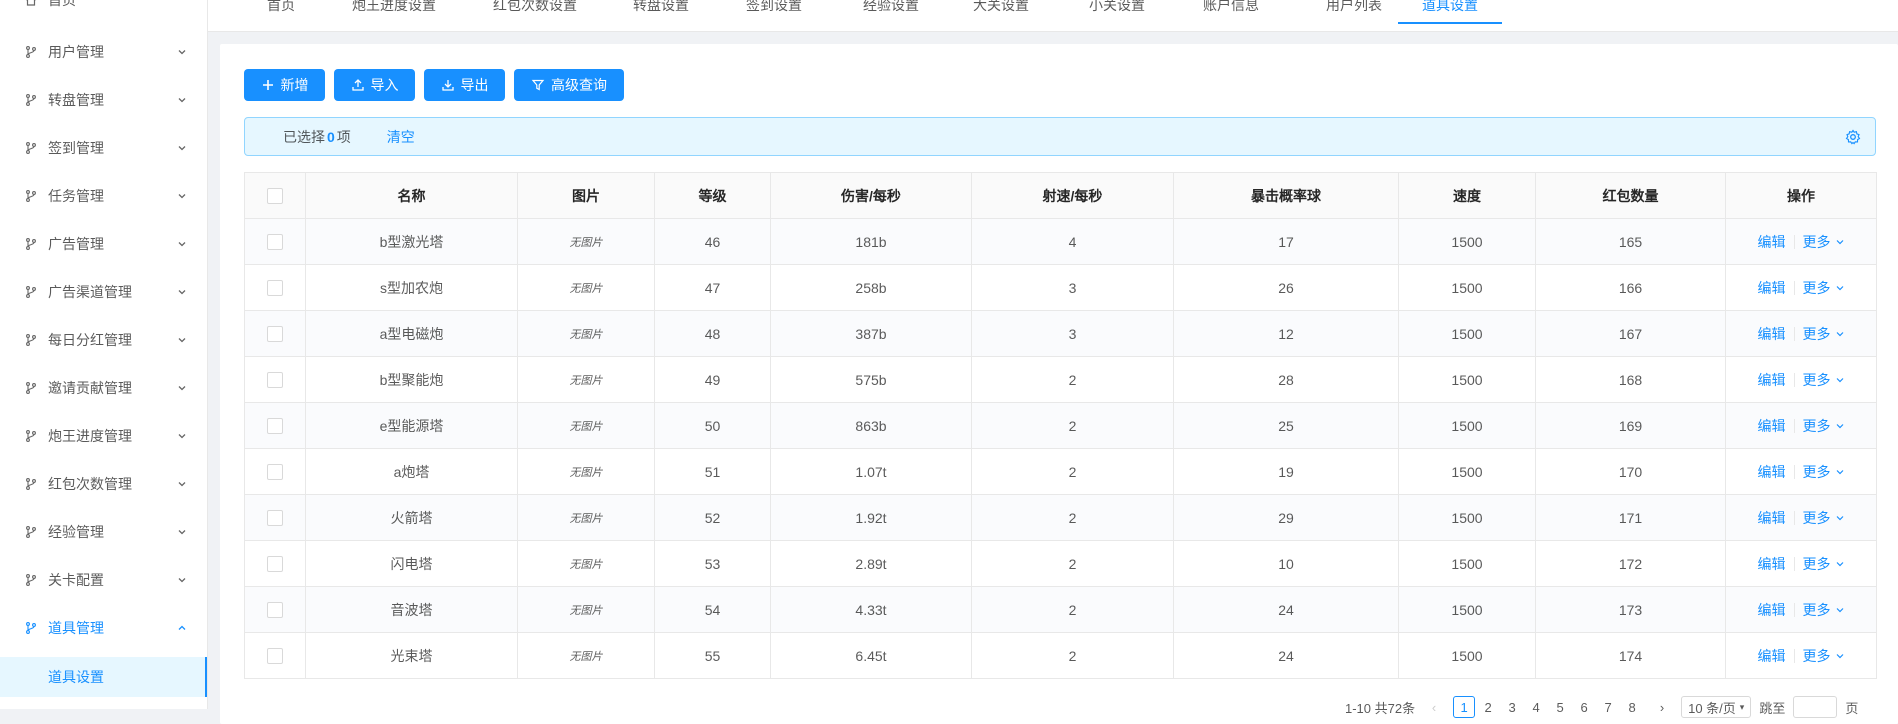 The image size is (1898, 724). I want to click on cell-rate-text: 2, so click(1072, 655).